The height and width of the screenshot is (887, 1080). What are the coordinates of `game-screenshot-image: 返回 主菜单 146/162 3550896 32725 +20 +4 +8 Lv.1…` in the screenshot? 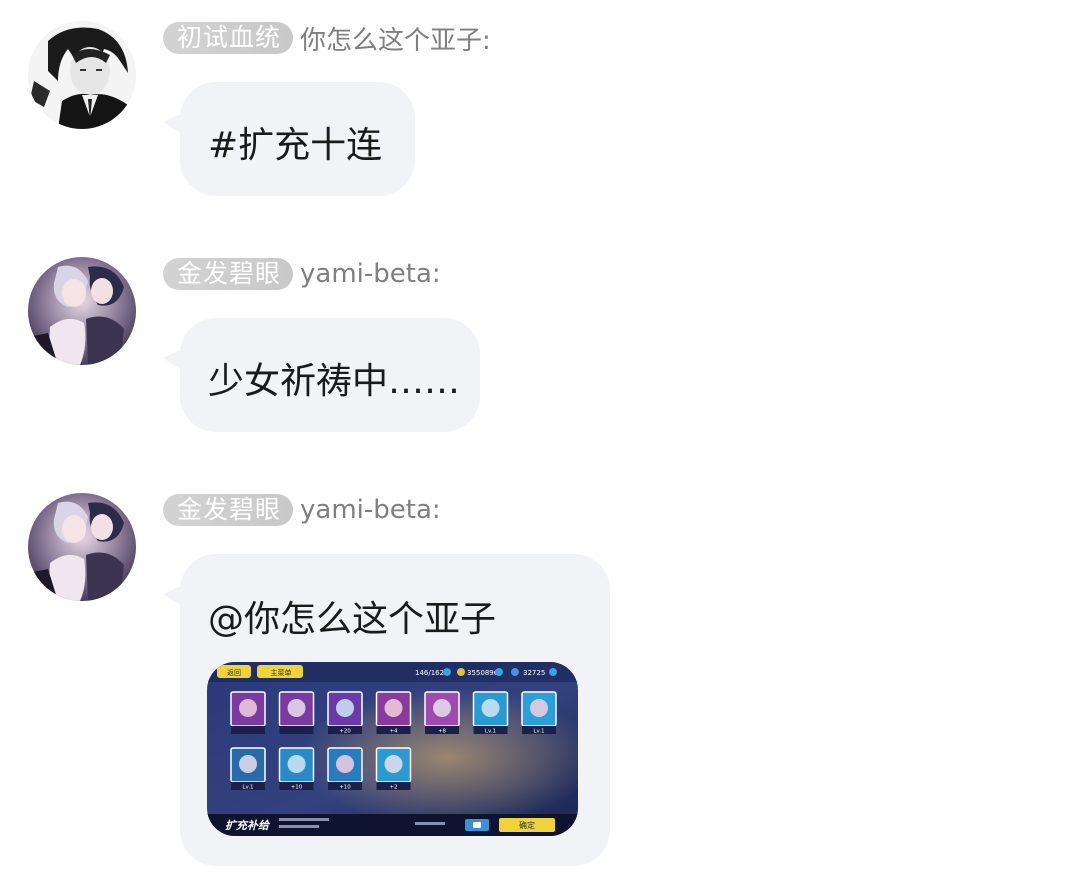 It's located at (392, 749).